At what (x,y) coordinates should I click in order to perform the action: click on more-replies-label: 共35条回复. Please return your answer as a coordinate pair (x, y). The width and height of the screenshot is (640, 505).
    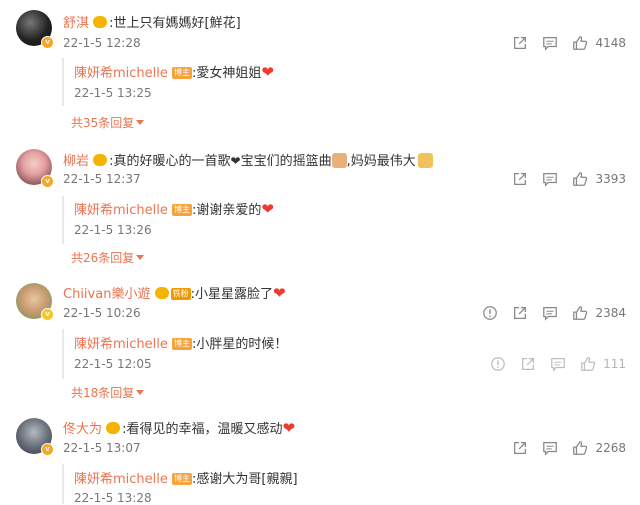
    Looking at the image, I should click on (103, 123).